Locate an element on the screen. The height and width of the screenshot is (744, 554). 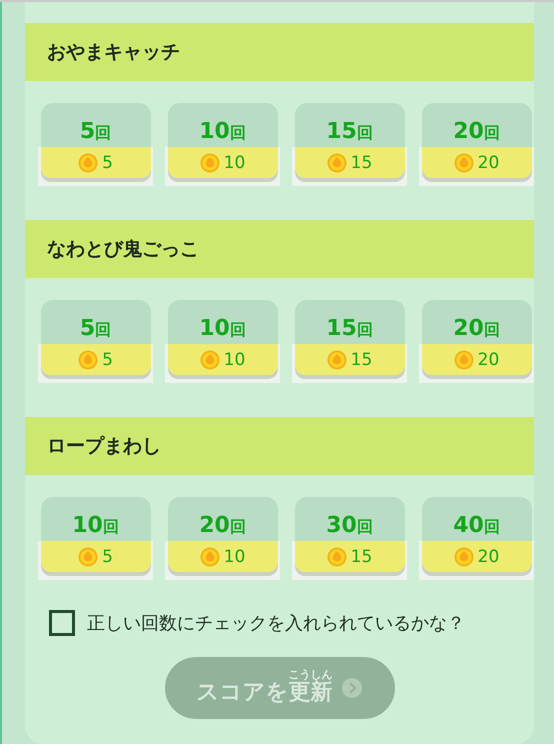
section-header: おやまキャッチ is located at coordinates (279, 52).